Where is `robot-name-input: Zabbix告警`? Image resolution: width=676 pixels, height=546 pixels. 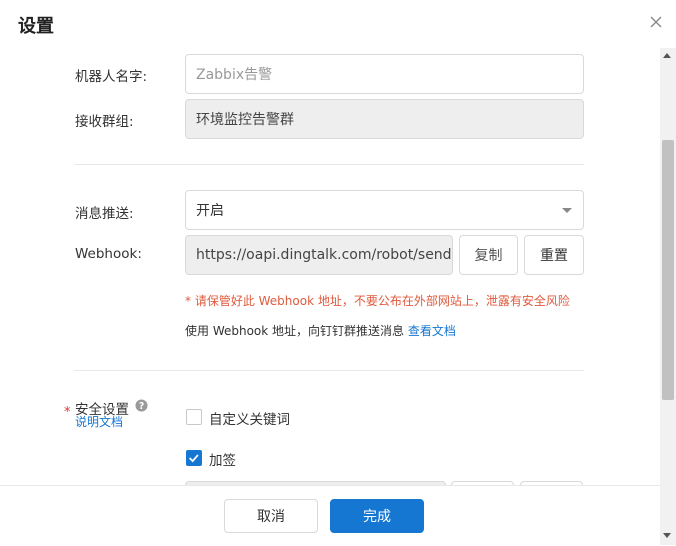
robot-name-input: Zabbix告警 is located at coordinates (384, 74).